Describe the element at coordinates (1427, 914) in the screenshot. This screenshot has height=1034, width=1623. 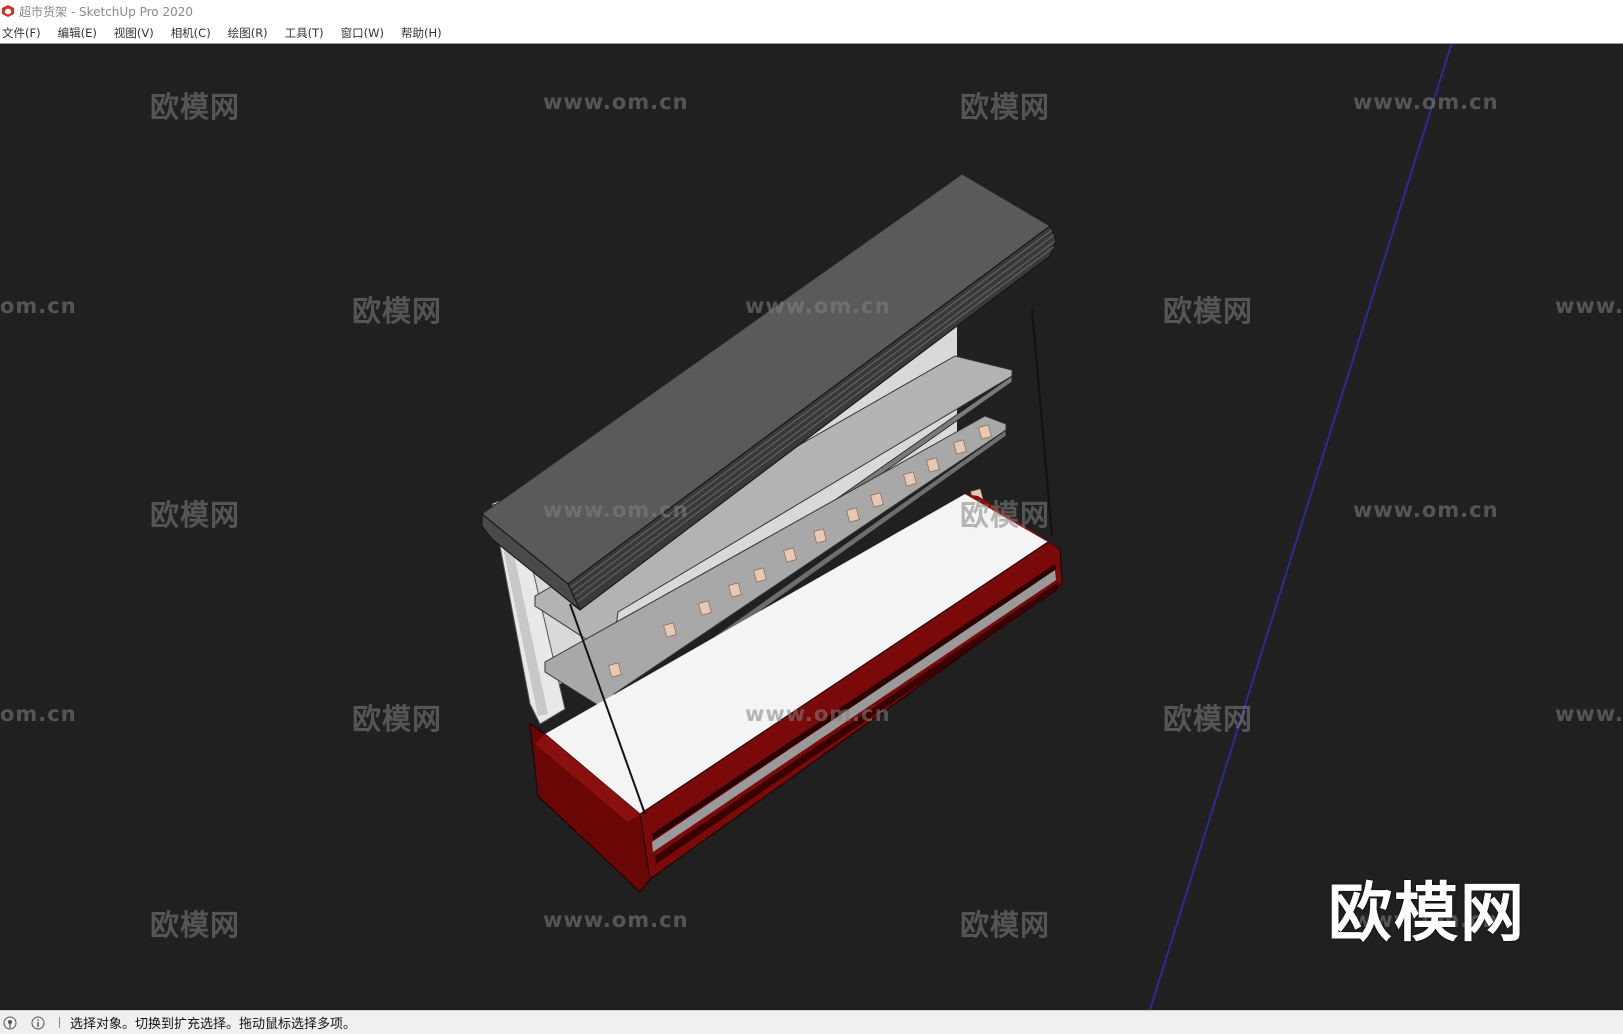
I see `brand-logo: 欧模网` at that location.